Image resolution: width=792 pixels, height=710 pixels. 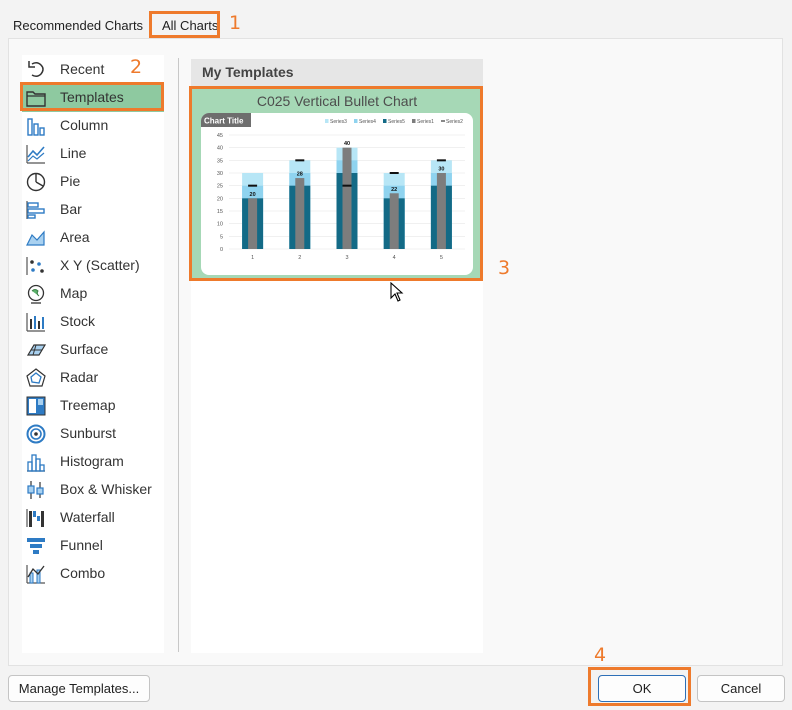 What do you see at coordinates (79, 377) in the screenshot?
I see `sidebar-item-label: Radar` at bounding box center [79, 377].